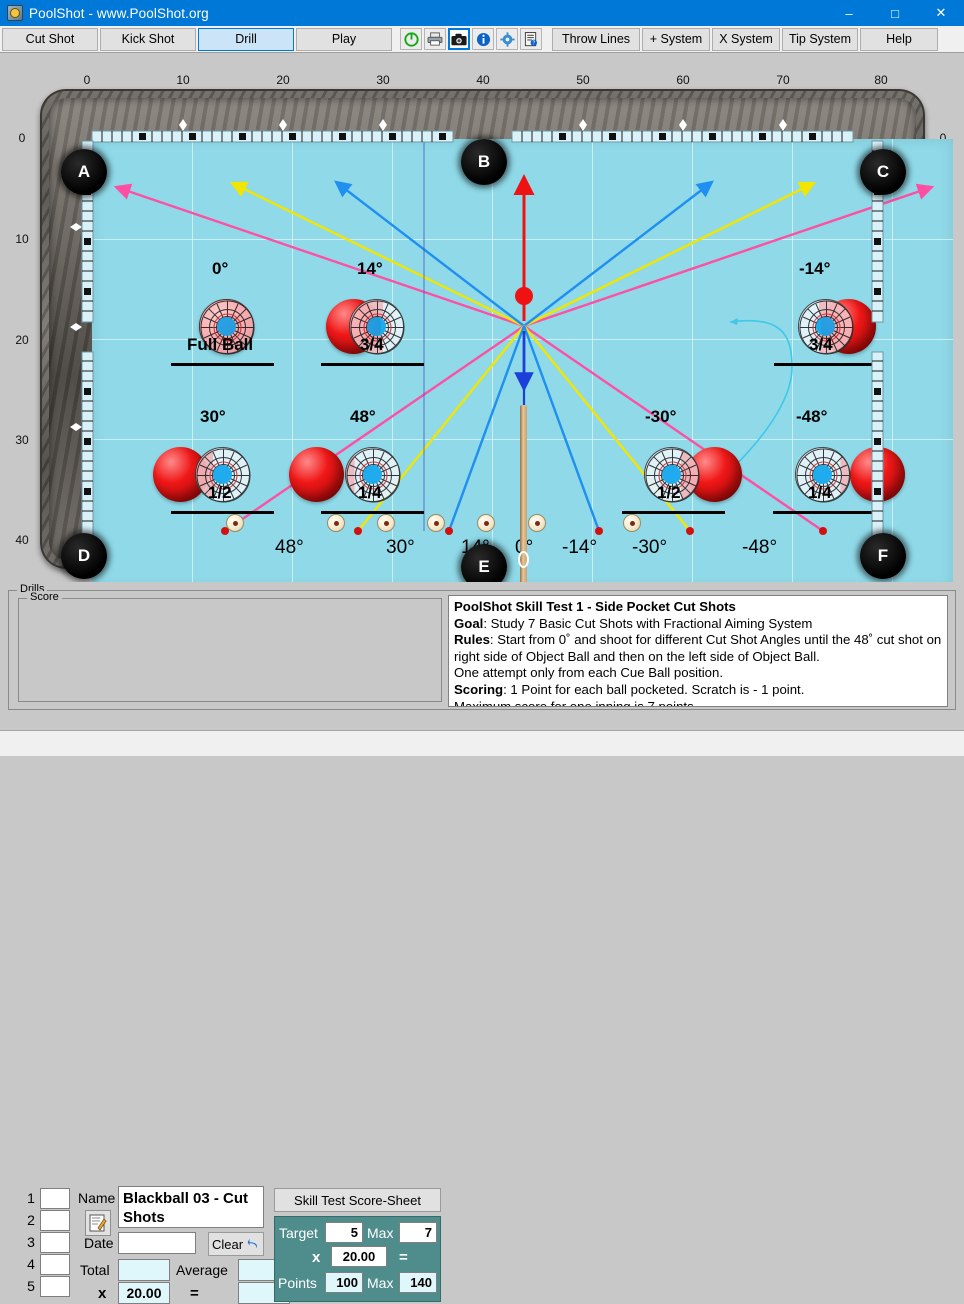 This screenshot has width=964, height=1304. What do you see at coordinates (673, 512) in the screenshot?
I see `fraction-underline-neg30` at bounding box center [673, 512].